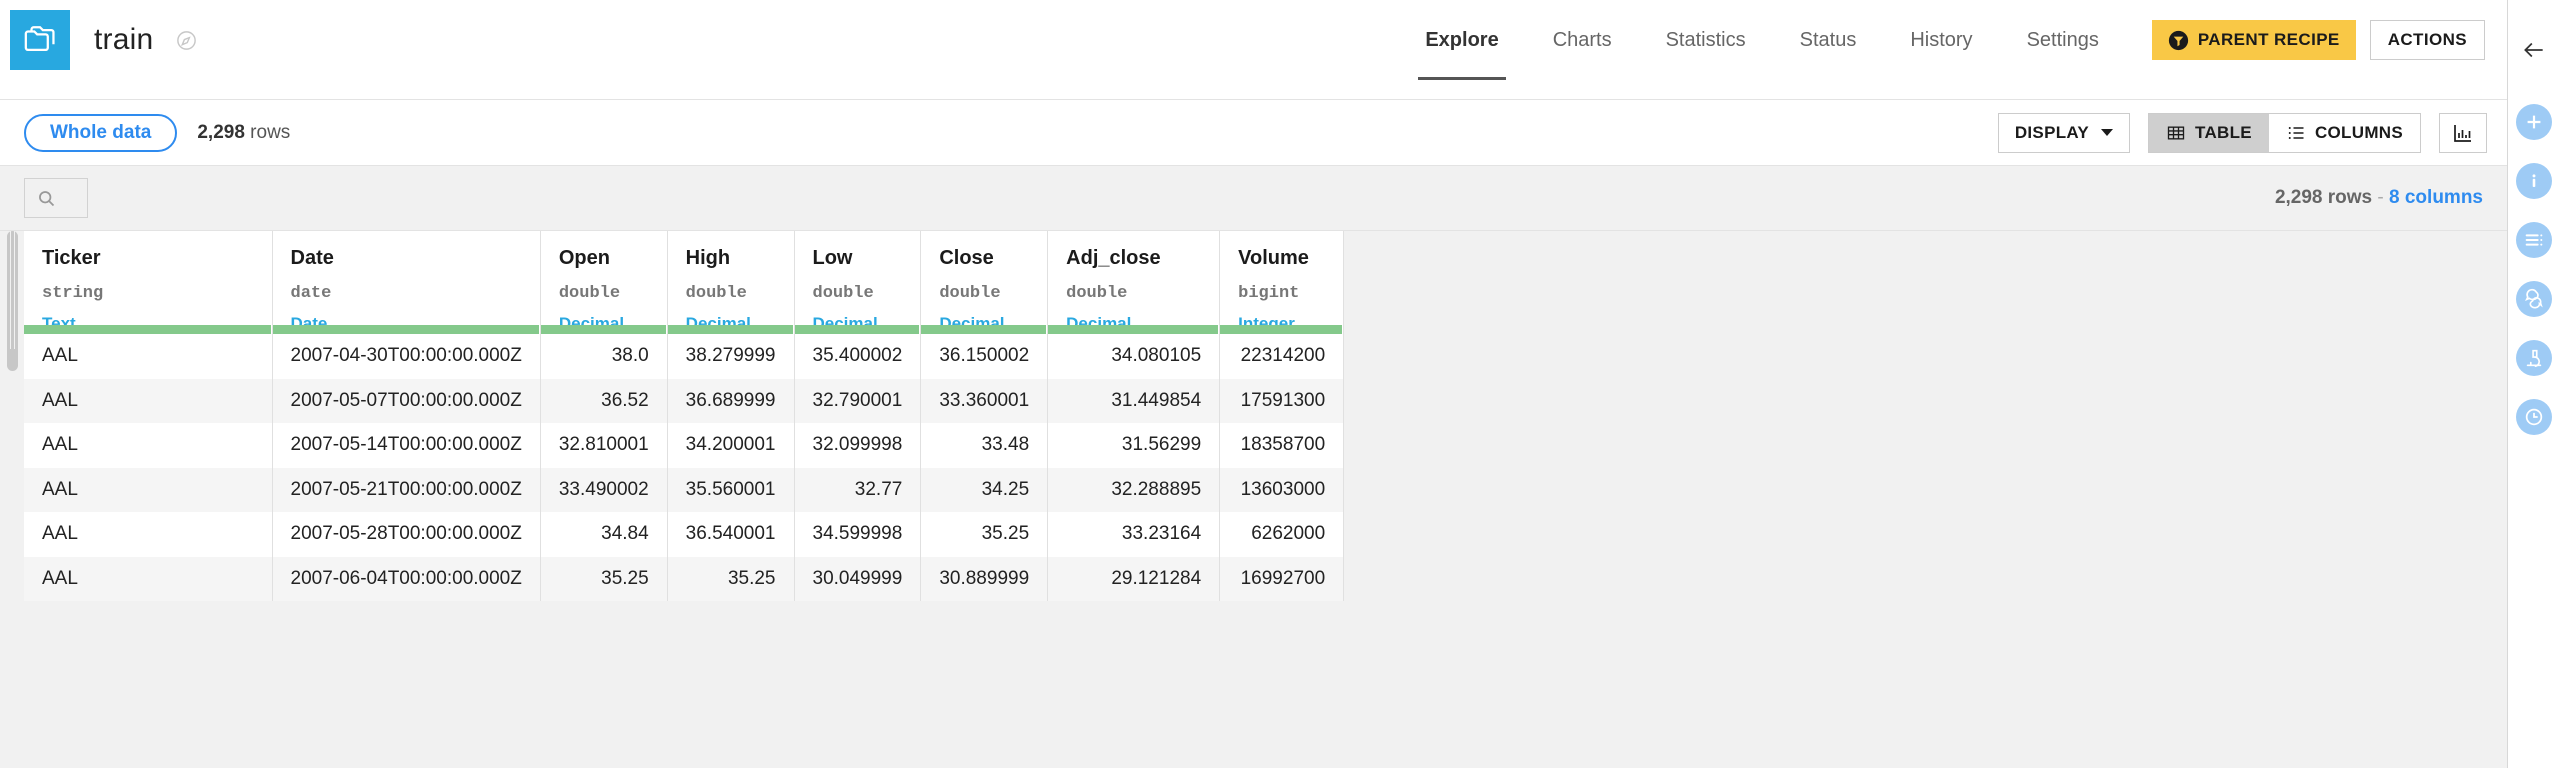 The image size is (2560, 768). I want to click on info-icon, so click(2534, 181).